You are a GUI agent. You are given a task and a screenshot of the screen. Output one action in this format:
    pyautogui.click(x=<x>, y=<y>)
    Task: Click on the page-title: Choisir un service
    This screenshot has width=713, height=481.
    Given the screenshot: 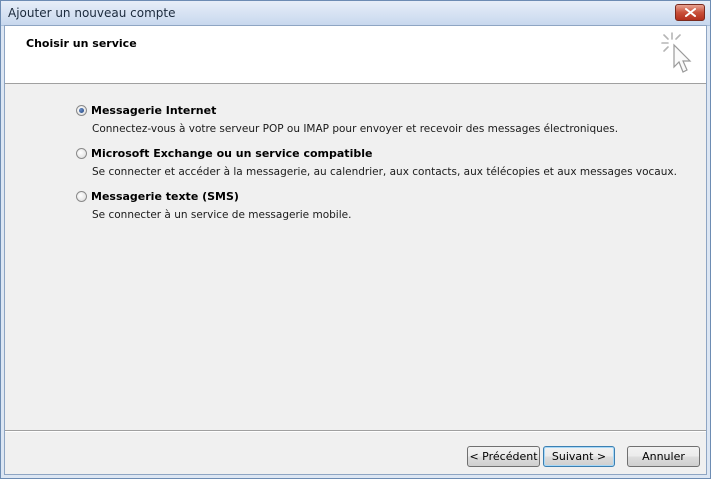 What is the action you would take?
    pyautogui.click(x=81, y=43)
    